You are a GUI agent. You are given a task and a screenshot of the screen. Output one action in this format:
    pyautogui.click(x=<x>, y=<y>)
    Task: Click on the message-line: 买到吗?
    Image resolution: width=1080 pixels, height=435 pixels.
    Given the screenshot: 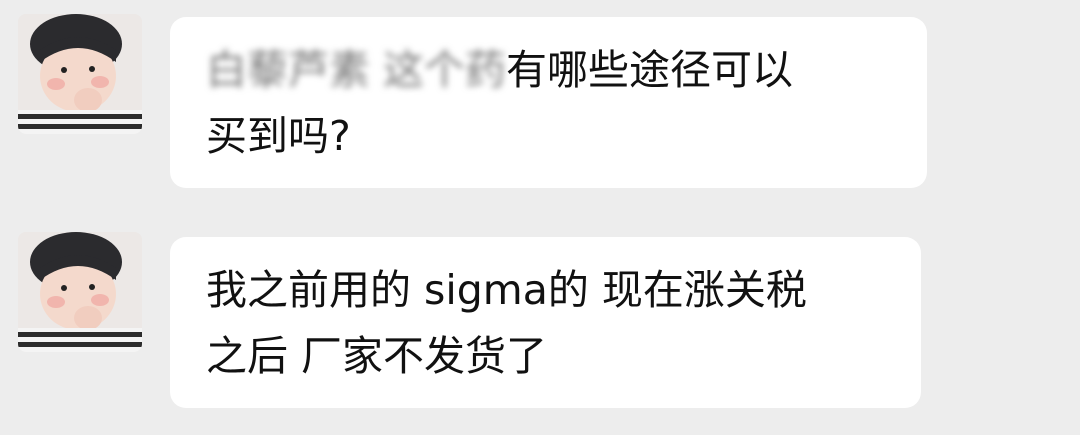 What is the action you would take?
    pyautogui.click(x=278, y=136)
    